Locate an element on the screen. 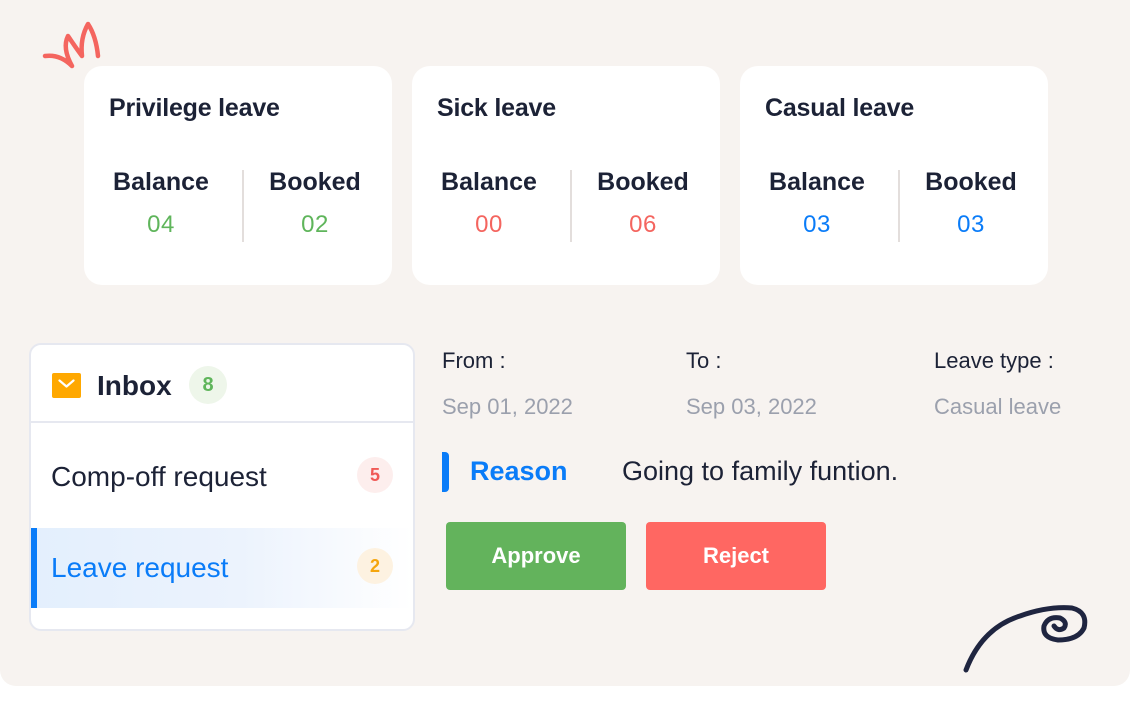 The height and width of the screenshot is (705, 1130). to-value: Sep 03, 2022 is located at coordinates (751, 406).